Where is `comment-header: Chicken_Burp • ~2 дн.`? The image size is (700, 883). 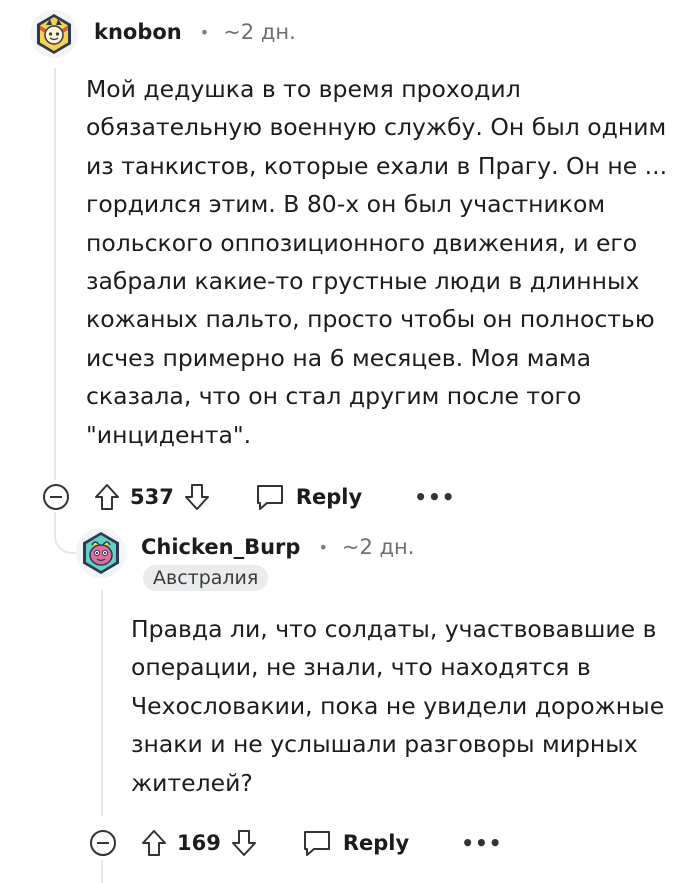
comment-header: Chicken_Burp • ~2 дн. is located at coordinates (277, 547).